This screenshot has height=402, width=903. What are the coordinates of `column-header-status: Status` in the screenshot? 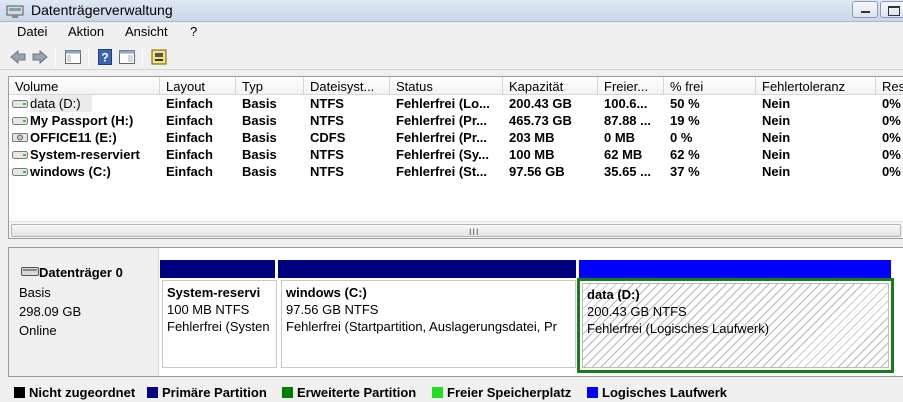 It's located at (446, 86).